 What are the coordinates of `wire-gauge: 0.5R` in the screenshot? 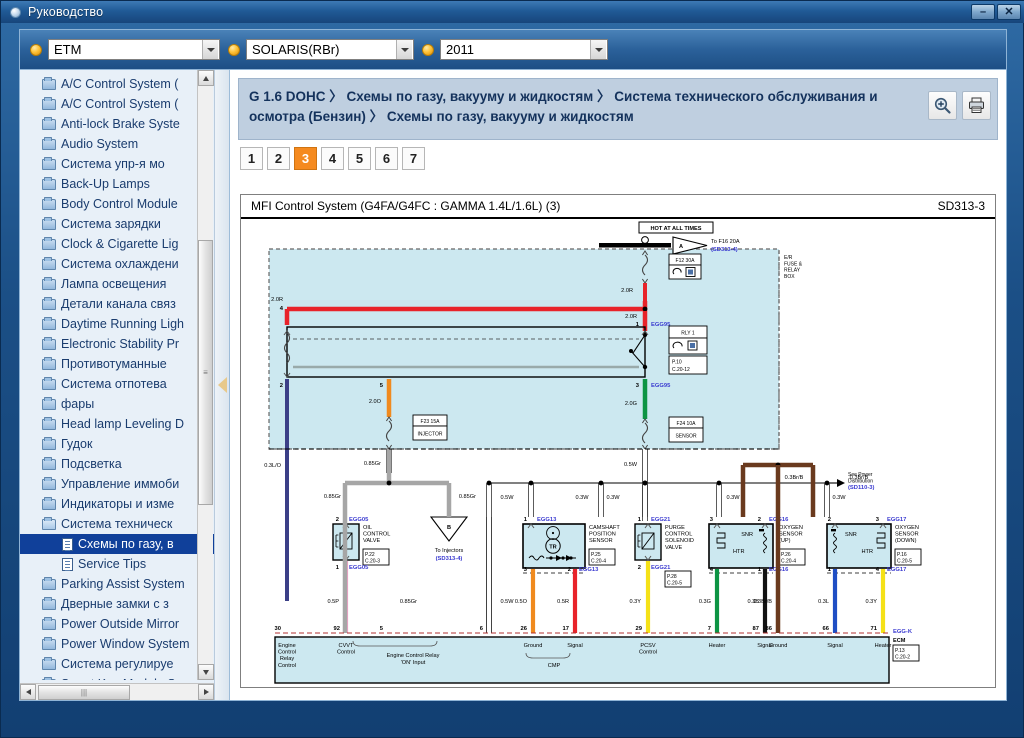 It's located at (563, 602).